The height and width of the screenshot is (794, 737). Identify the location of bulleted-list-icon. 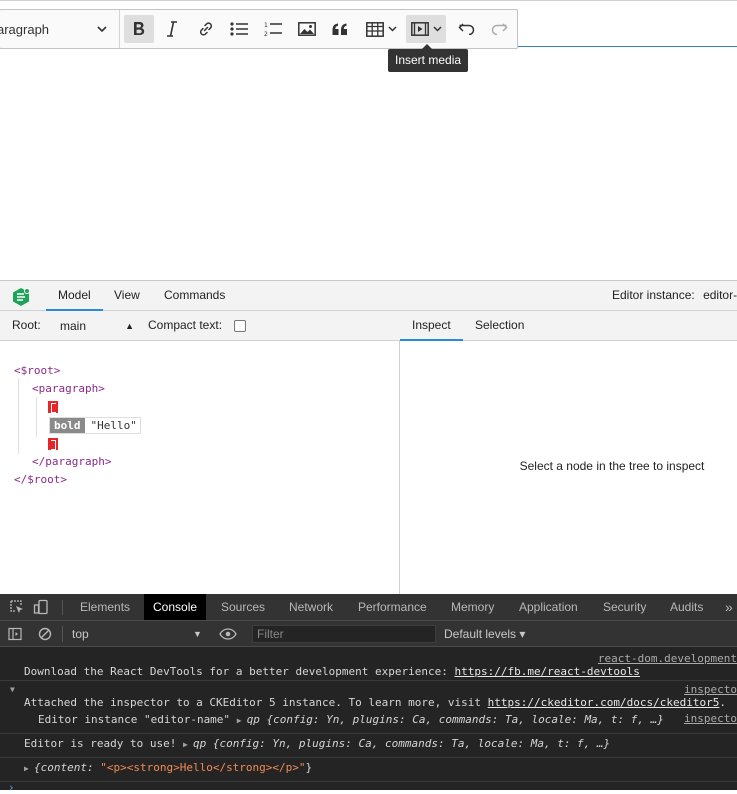
(239, 29).